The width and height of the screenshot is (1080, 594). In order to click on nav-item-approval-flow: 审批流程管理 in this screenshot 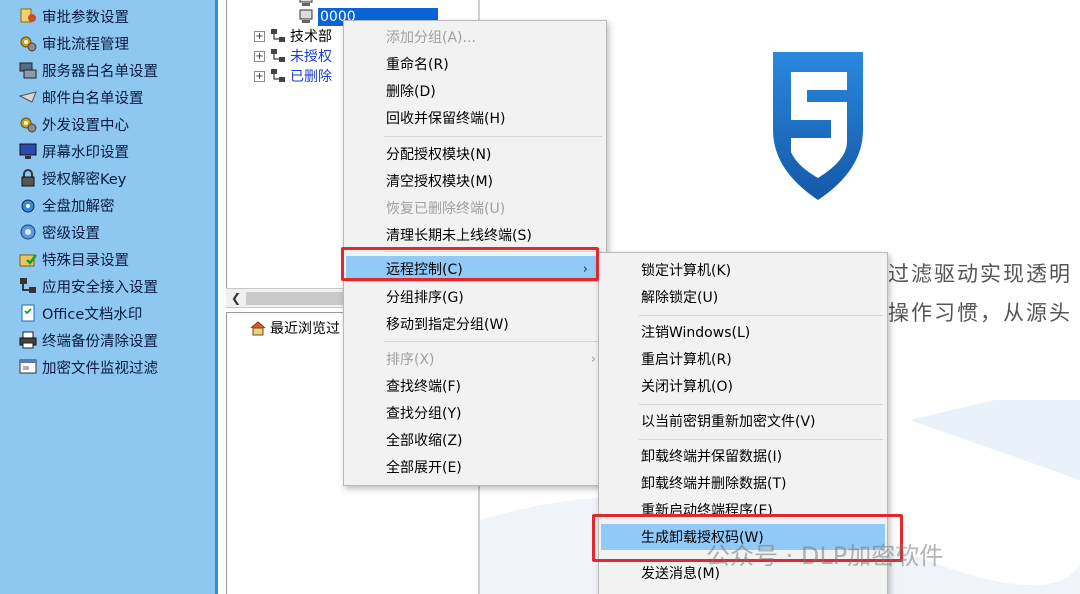, I will do `click(73, 43)`.